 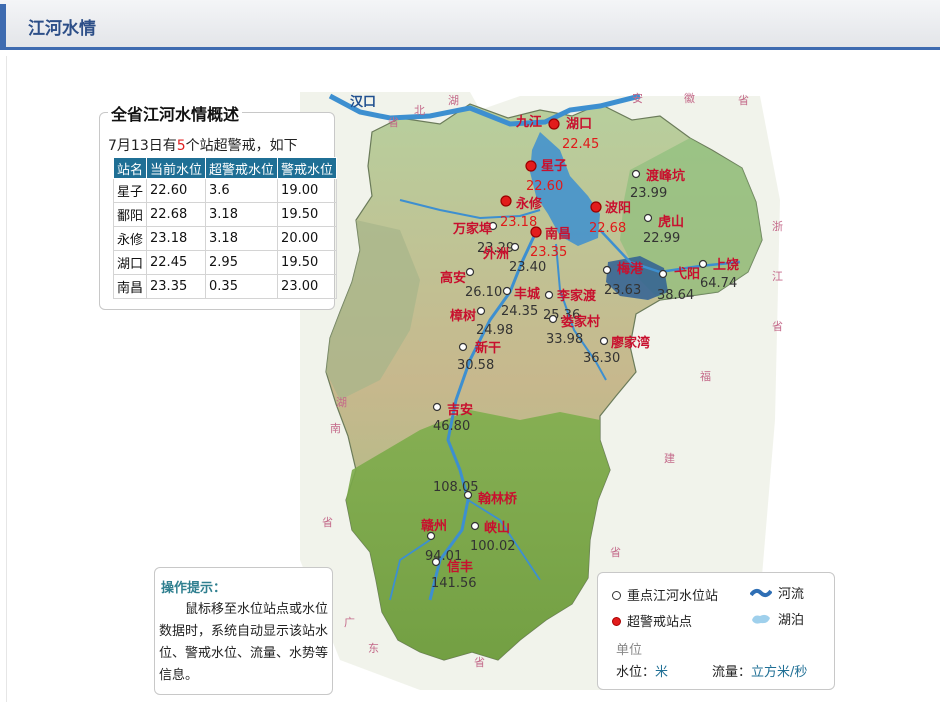 What do you see at coordinates (463, 316) in the screenshot?
I see `station-name: 樟树` at bounding box center [463, 316].